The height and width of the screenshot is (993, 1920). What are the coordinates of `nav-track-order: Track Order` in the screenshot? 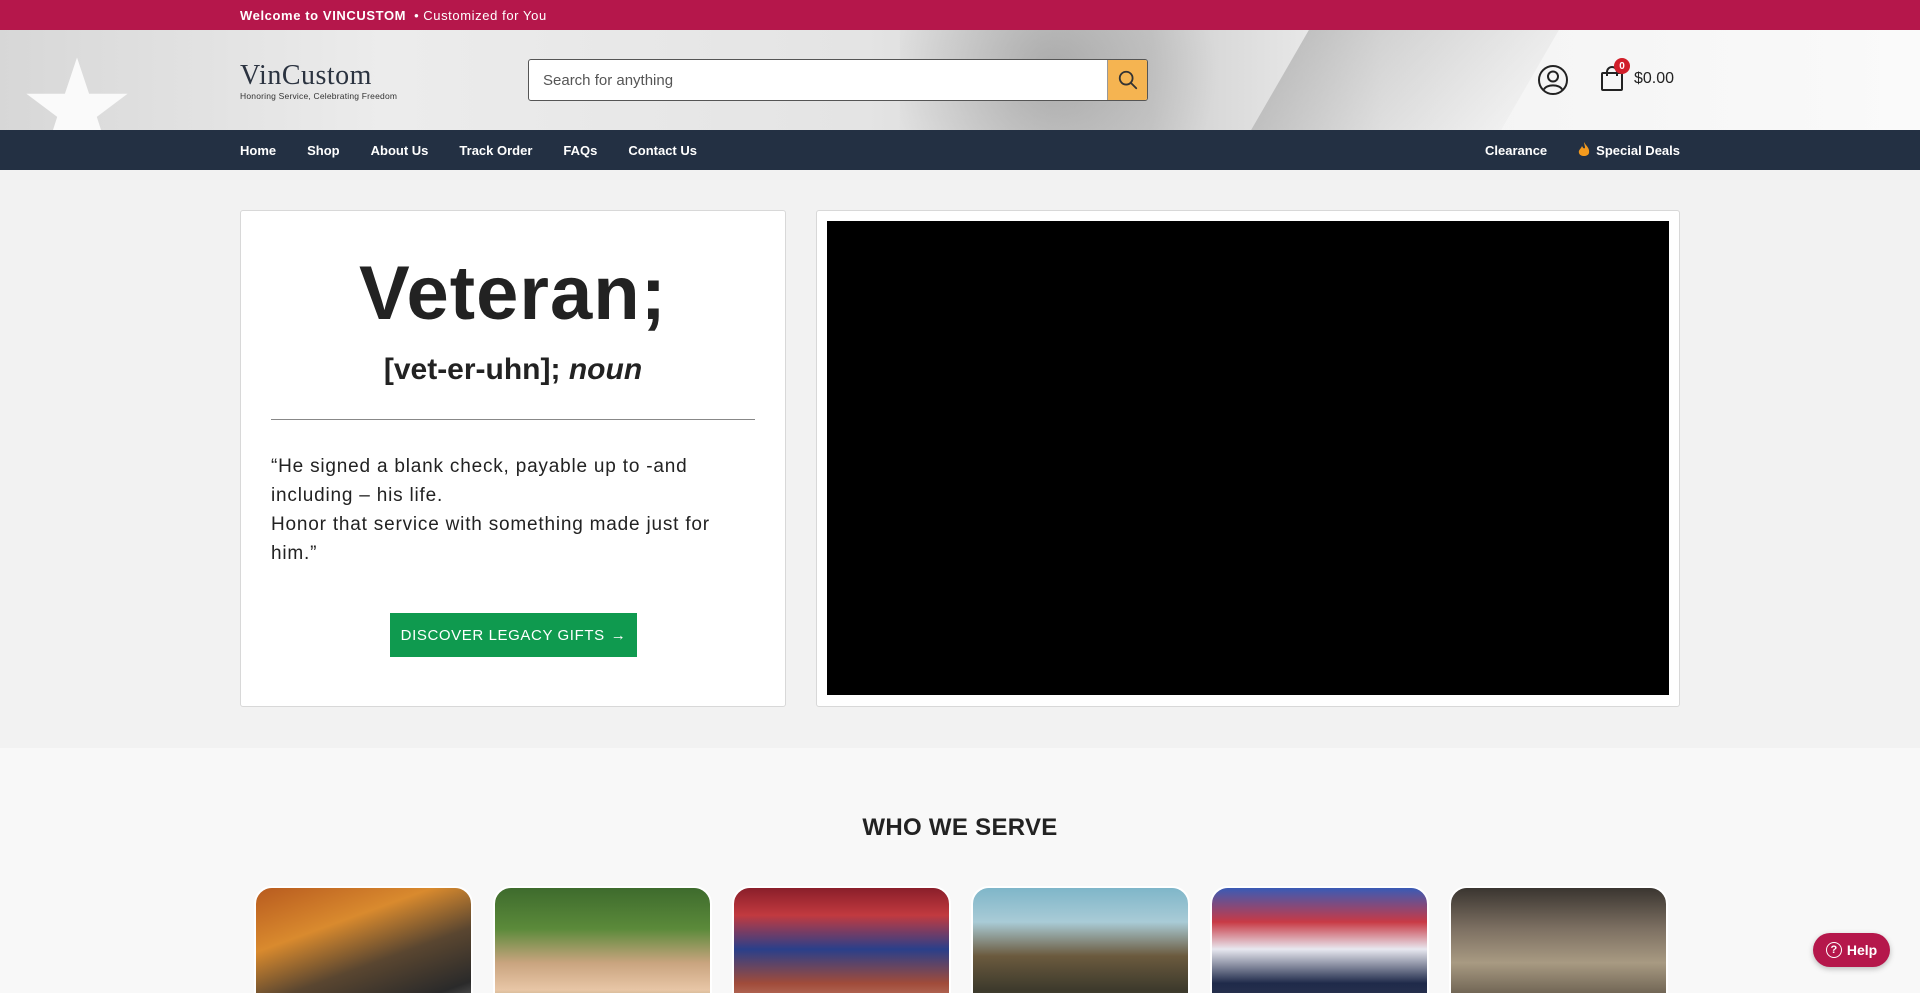 It's located at (495, 150).